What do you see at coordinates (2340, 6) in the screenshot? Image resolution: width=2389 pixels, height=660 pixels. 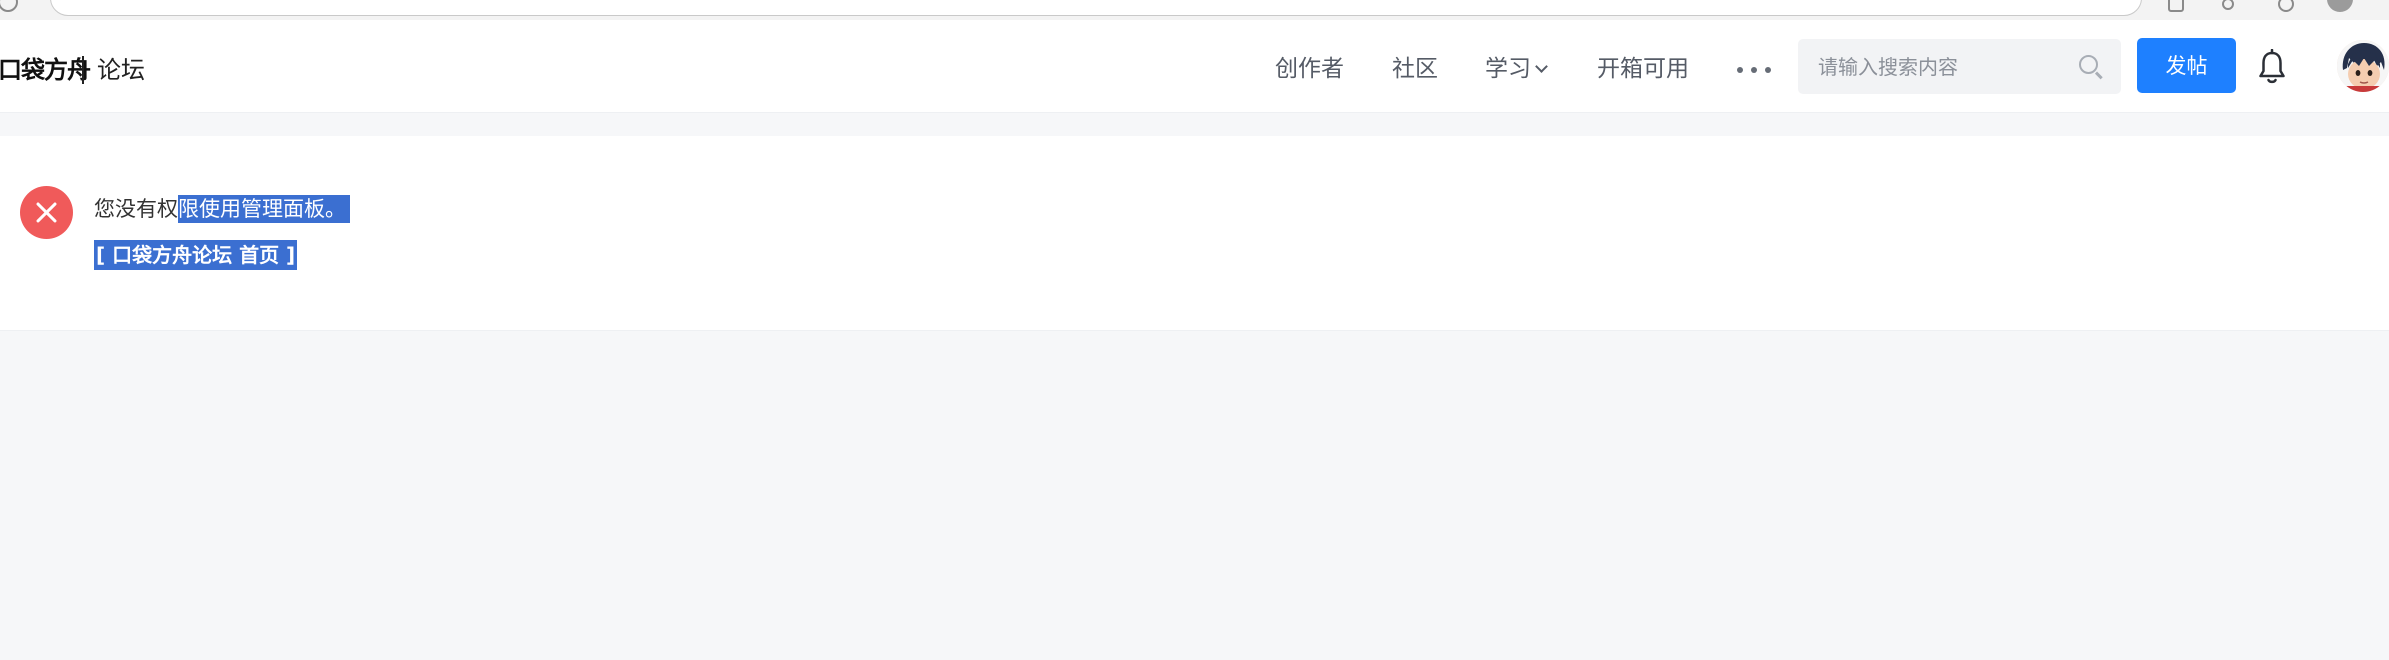 I see `profile-icon` at bounding box center [2340, 6].